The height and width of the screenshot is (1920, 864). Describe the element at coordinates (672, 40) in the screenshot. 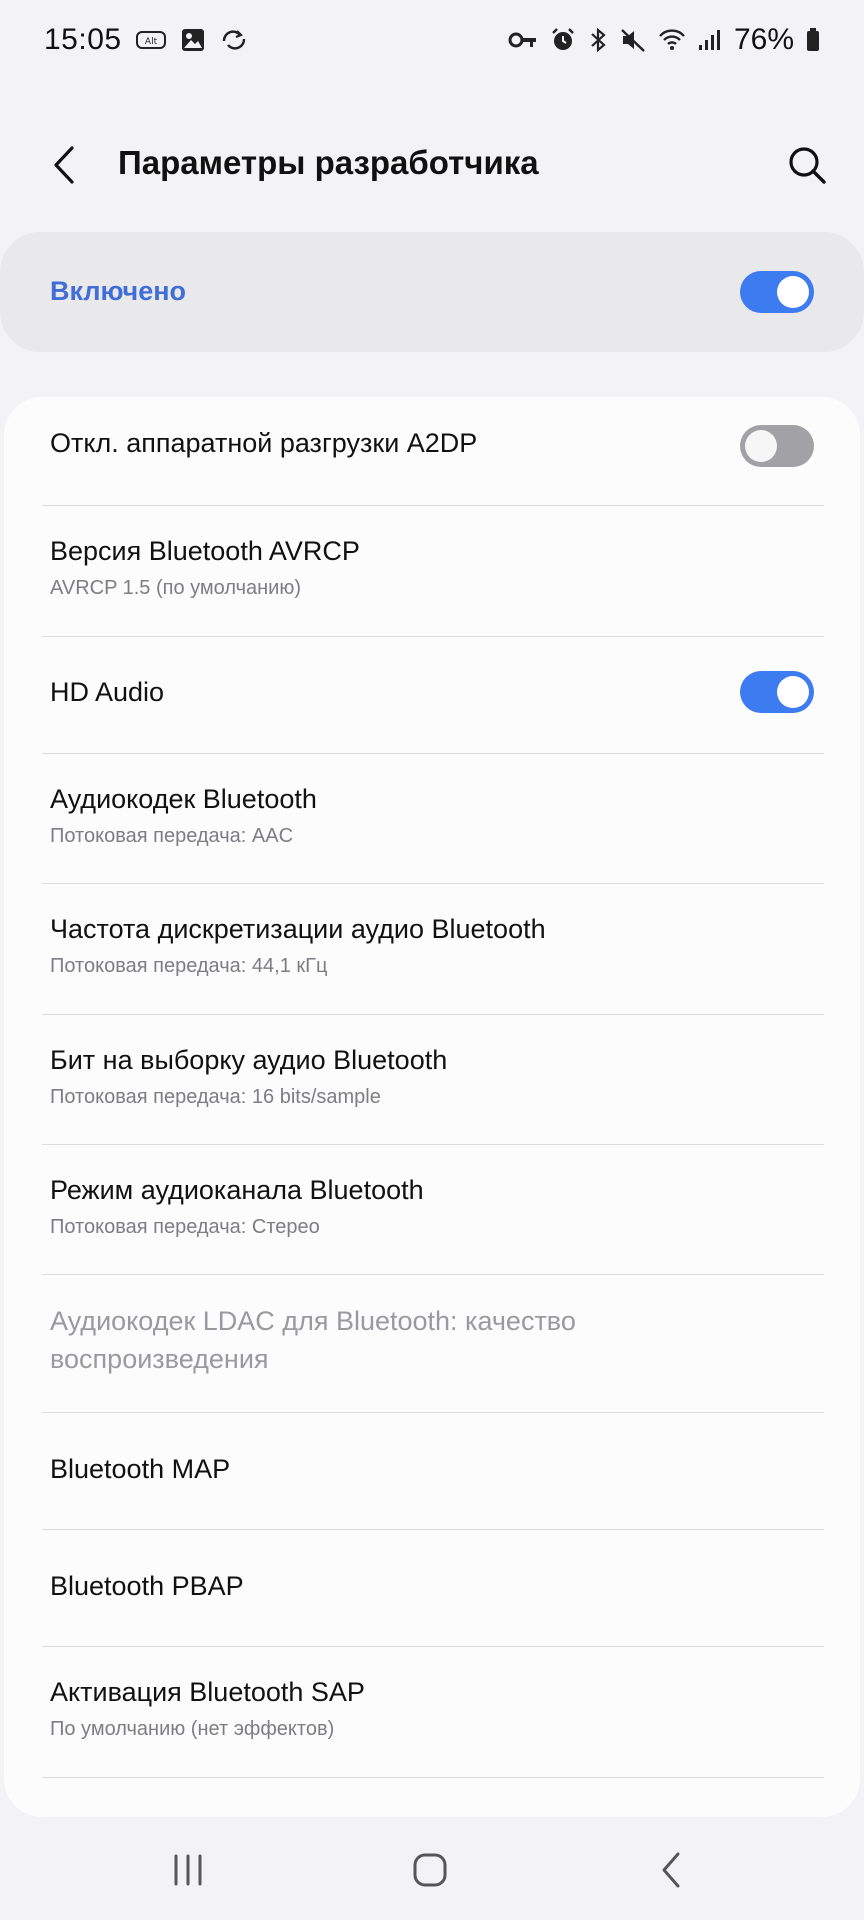

I see `wifi-icon` at that location.